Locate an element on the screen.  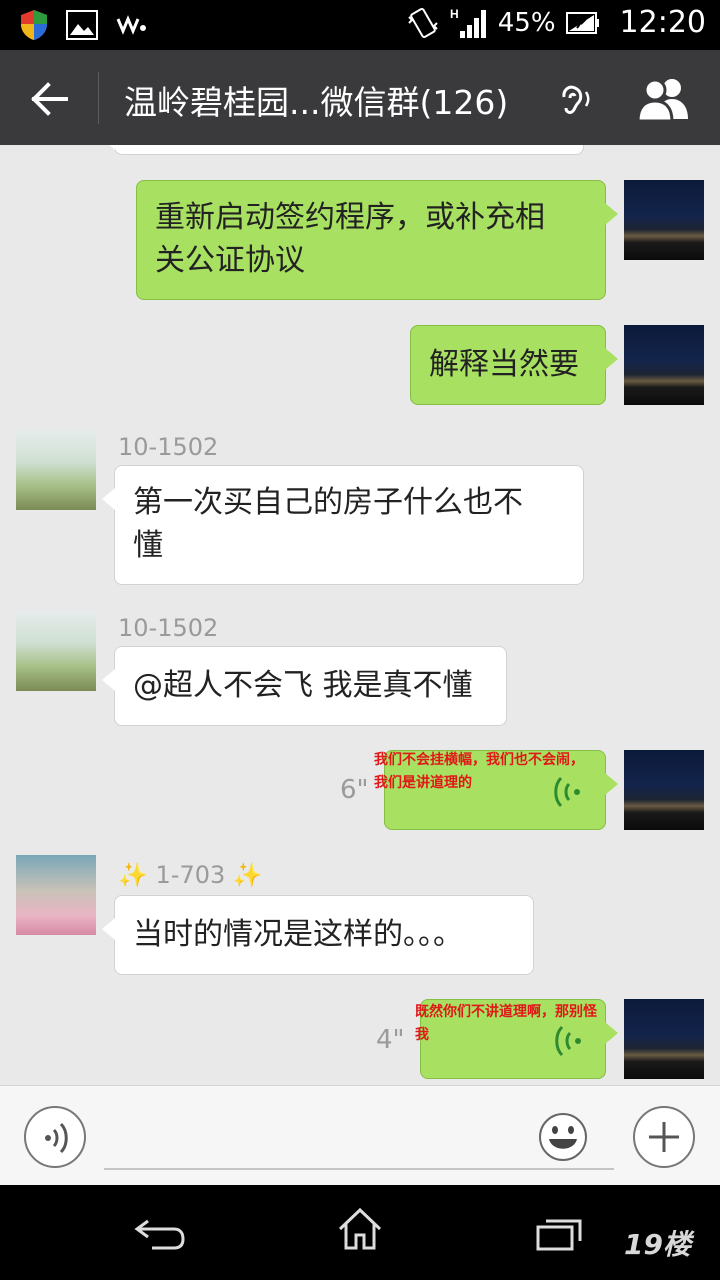
voice-caption-line: 我 is located at coordinates (422, 1035).